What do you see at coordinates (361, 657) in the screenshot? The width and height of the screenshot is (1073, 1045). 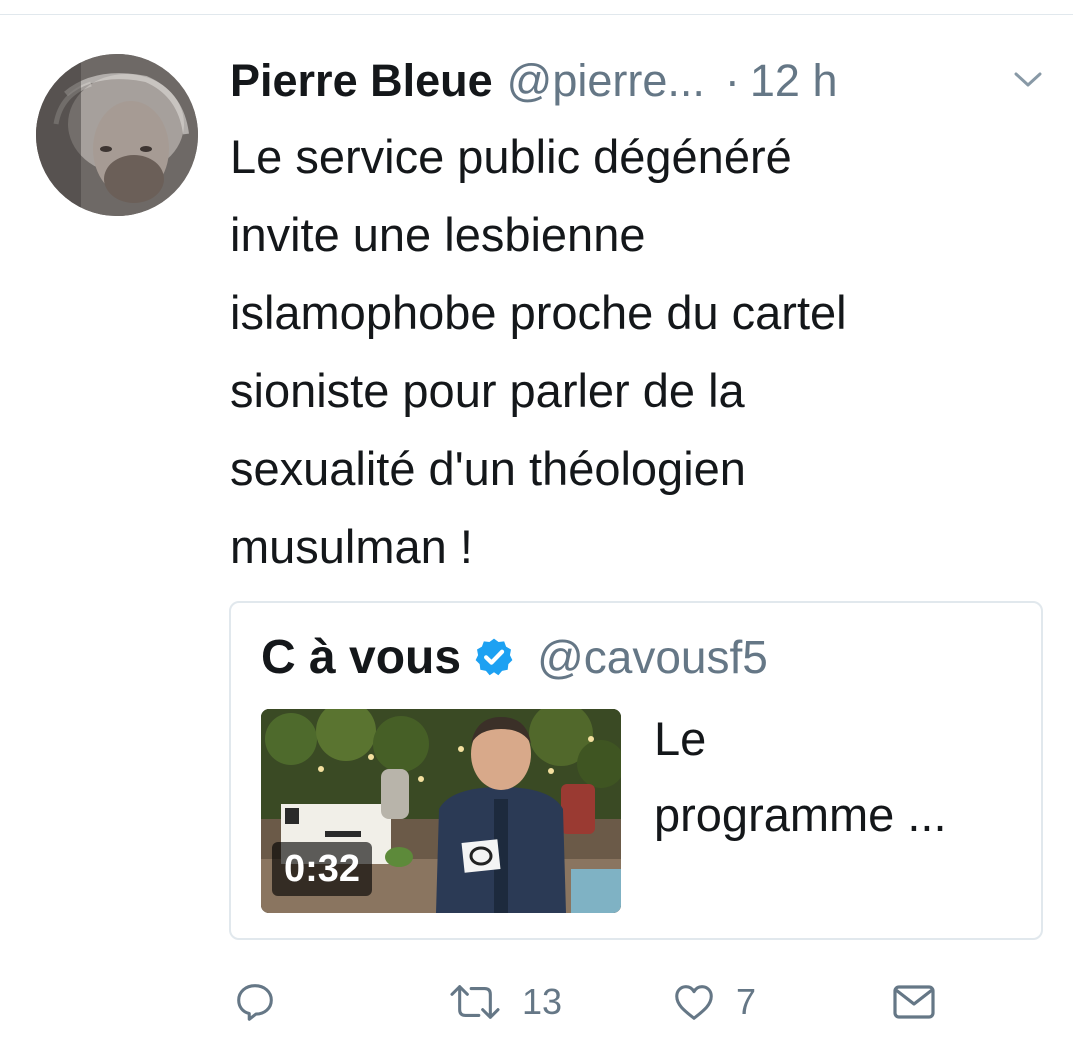 I see `quoted-author-name: C à vous` at bounding box center [361, 657].